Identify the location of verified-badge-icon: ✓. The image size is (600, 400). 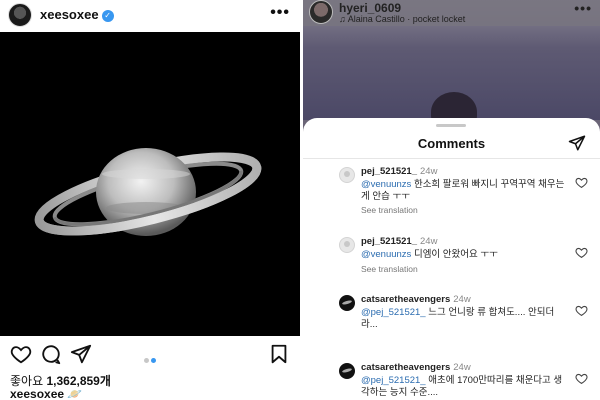
(107, 16).